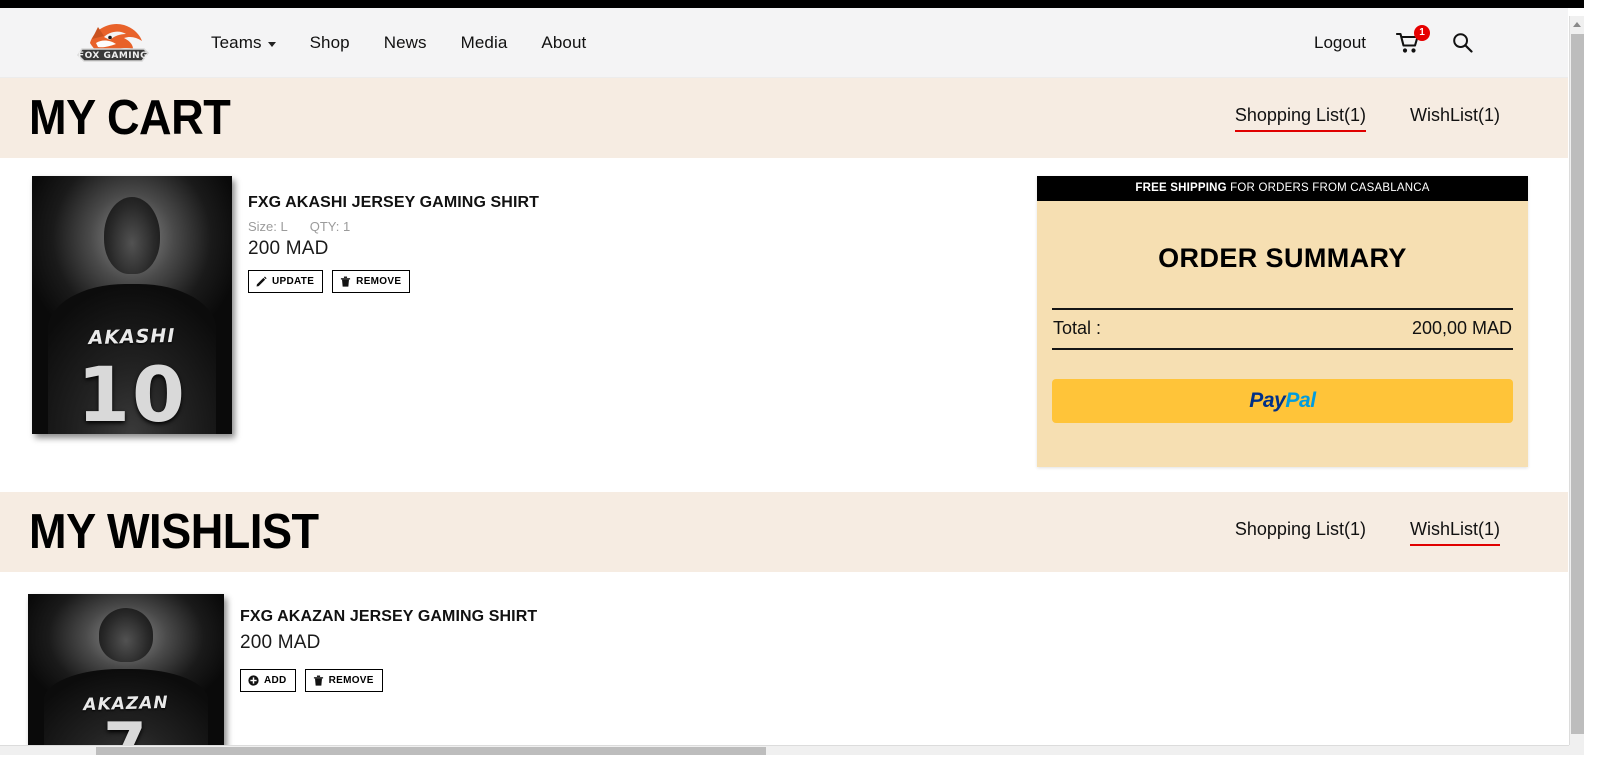  What do you see at coordinates (236, 42) in the screenshot?
I see `nav-item-label: Teams` at bounding box center [236, 42].